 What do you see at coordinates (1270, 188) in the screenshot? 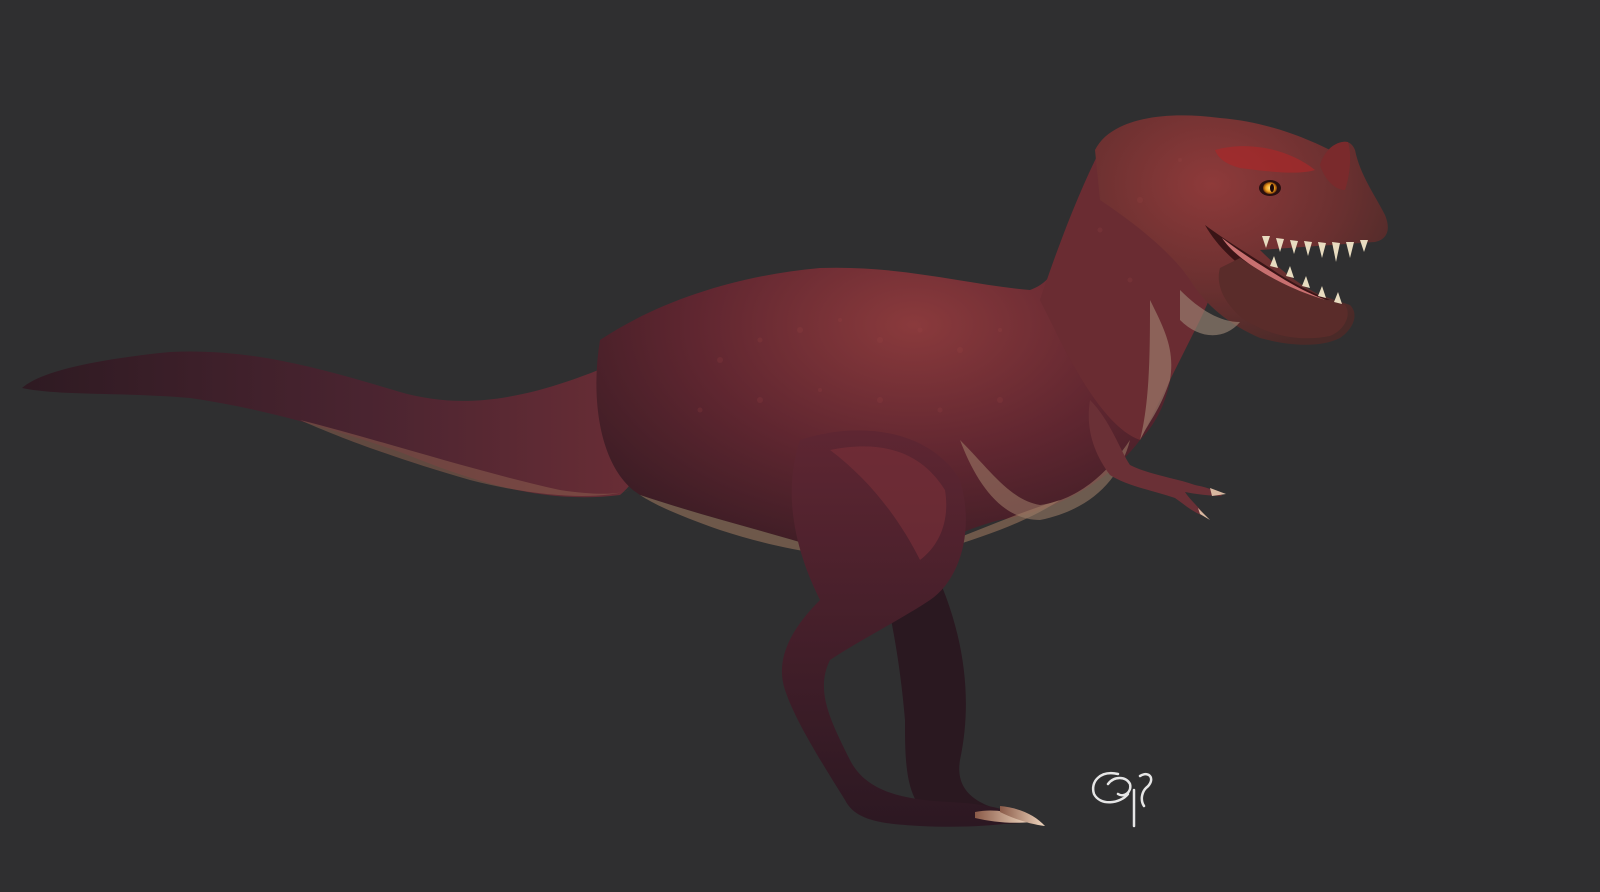
I see `eye` at bounding box center [1270, 188].